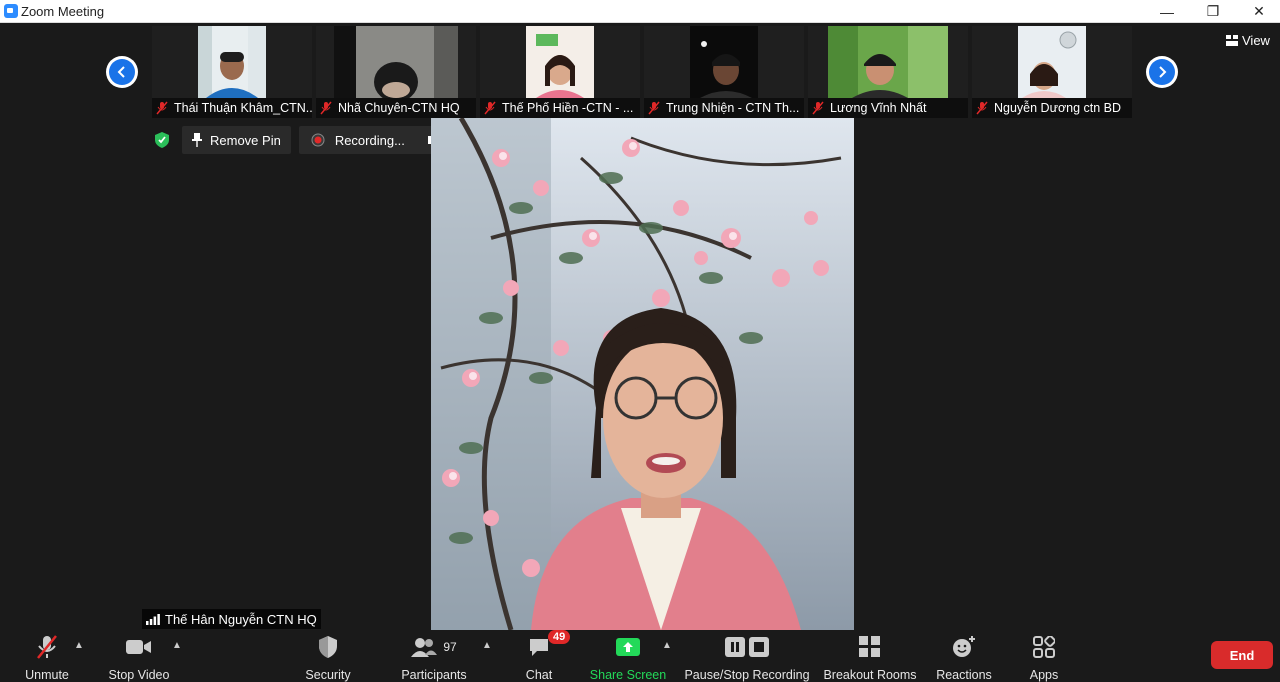  Describe the element at coordinates (1258, 11) in the screenshot. I see `close-button: ✕` at that location.